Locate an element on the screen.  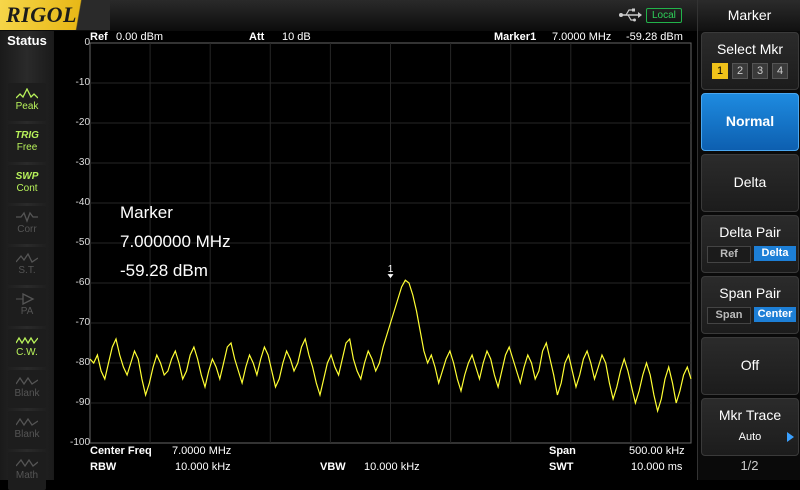
marker-readout-freq: 7.000000 MHz is located at coordinates (175, 241).